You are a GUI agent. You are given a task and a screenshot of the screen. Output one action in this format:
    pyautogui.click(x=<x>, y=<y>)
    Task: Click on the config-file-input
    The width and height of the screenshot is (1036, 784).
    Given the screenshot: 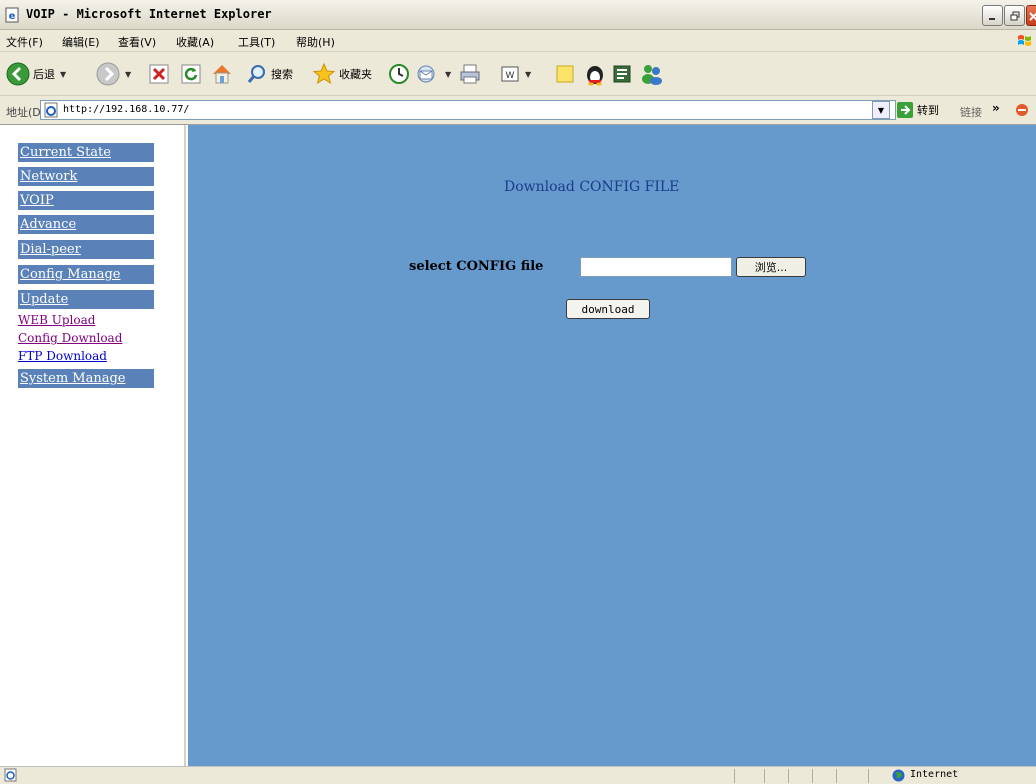 What is the action you would take?
    pyautogui.click(x=656, y=267)
    